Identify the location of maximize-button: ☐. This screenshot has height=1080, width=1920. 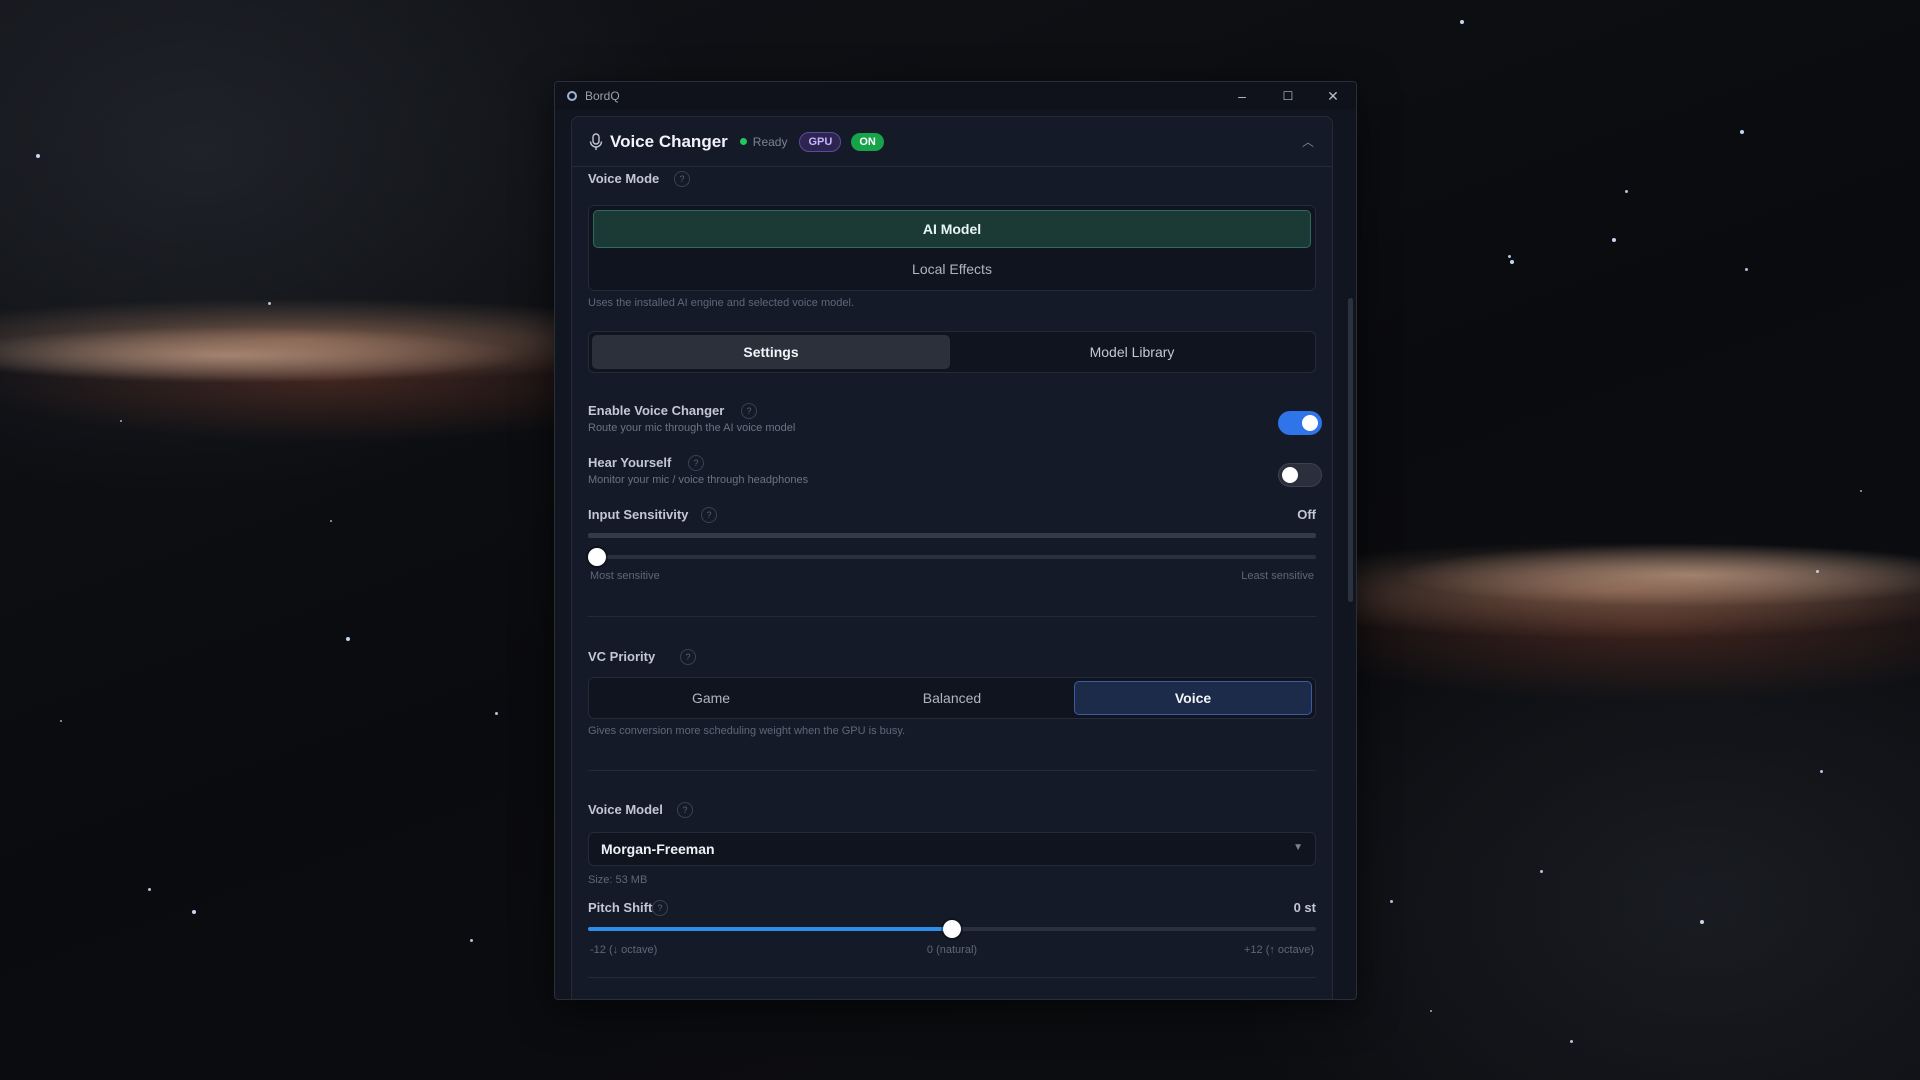
(1288, 96).